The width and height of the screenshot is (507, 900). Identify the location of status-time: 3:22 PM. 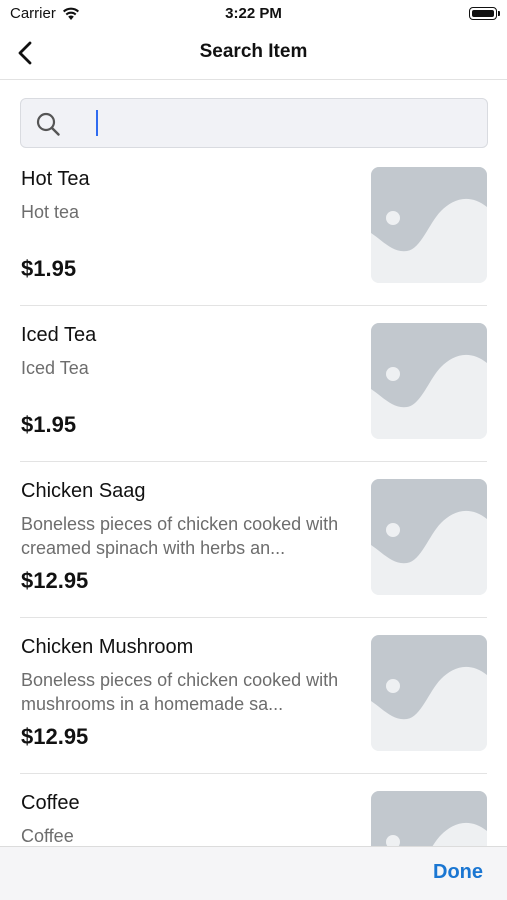
(253, 13).